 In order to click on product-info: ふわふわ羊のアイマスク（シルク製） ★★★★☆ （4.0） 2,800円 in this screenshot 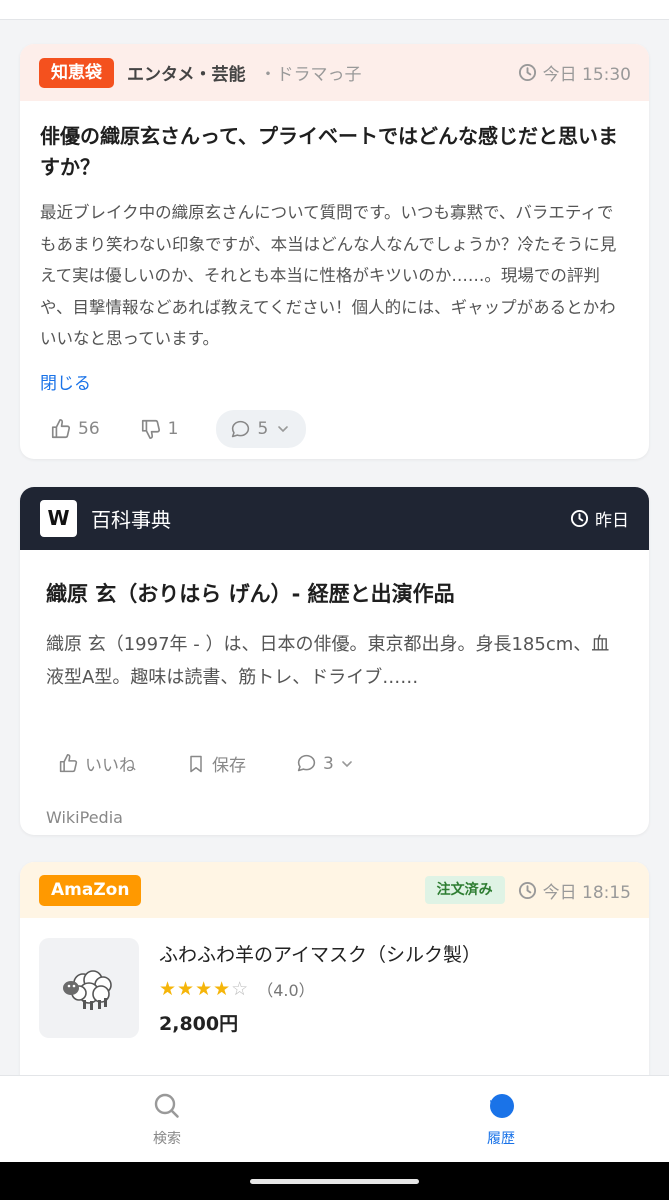, I will do `click(320, 988)`.